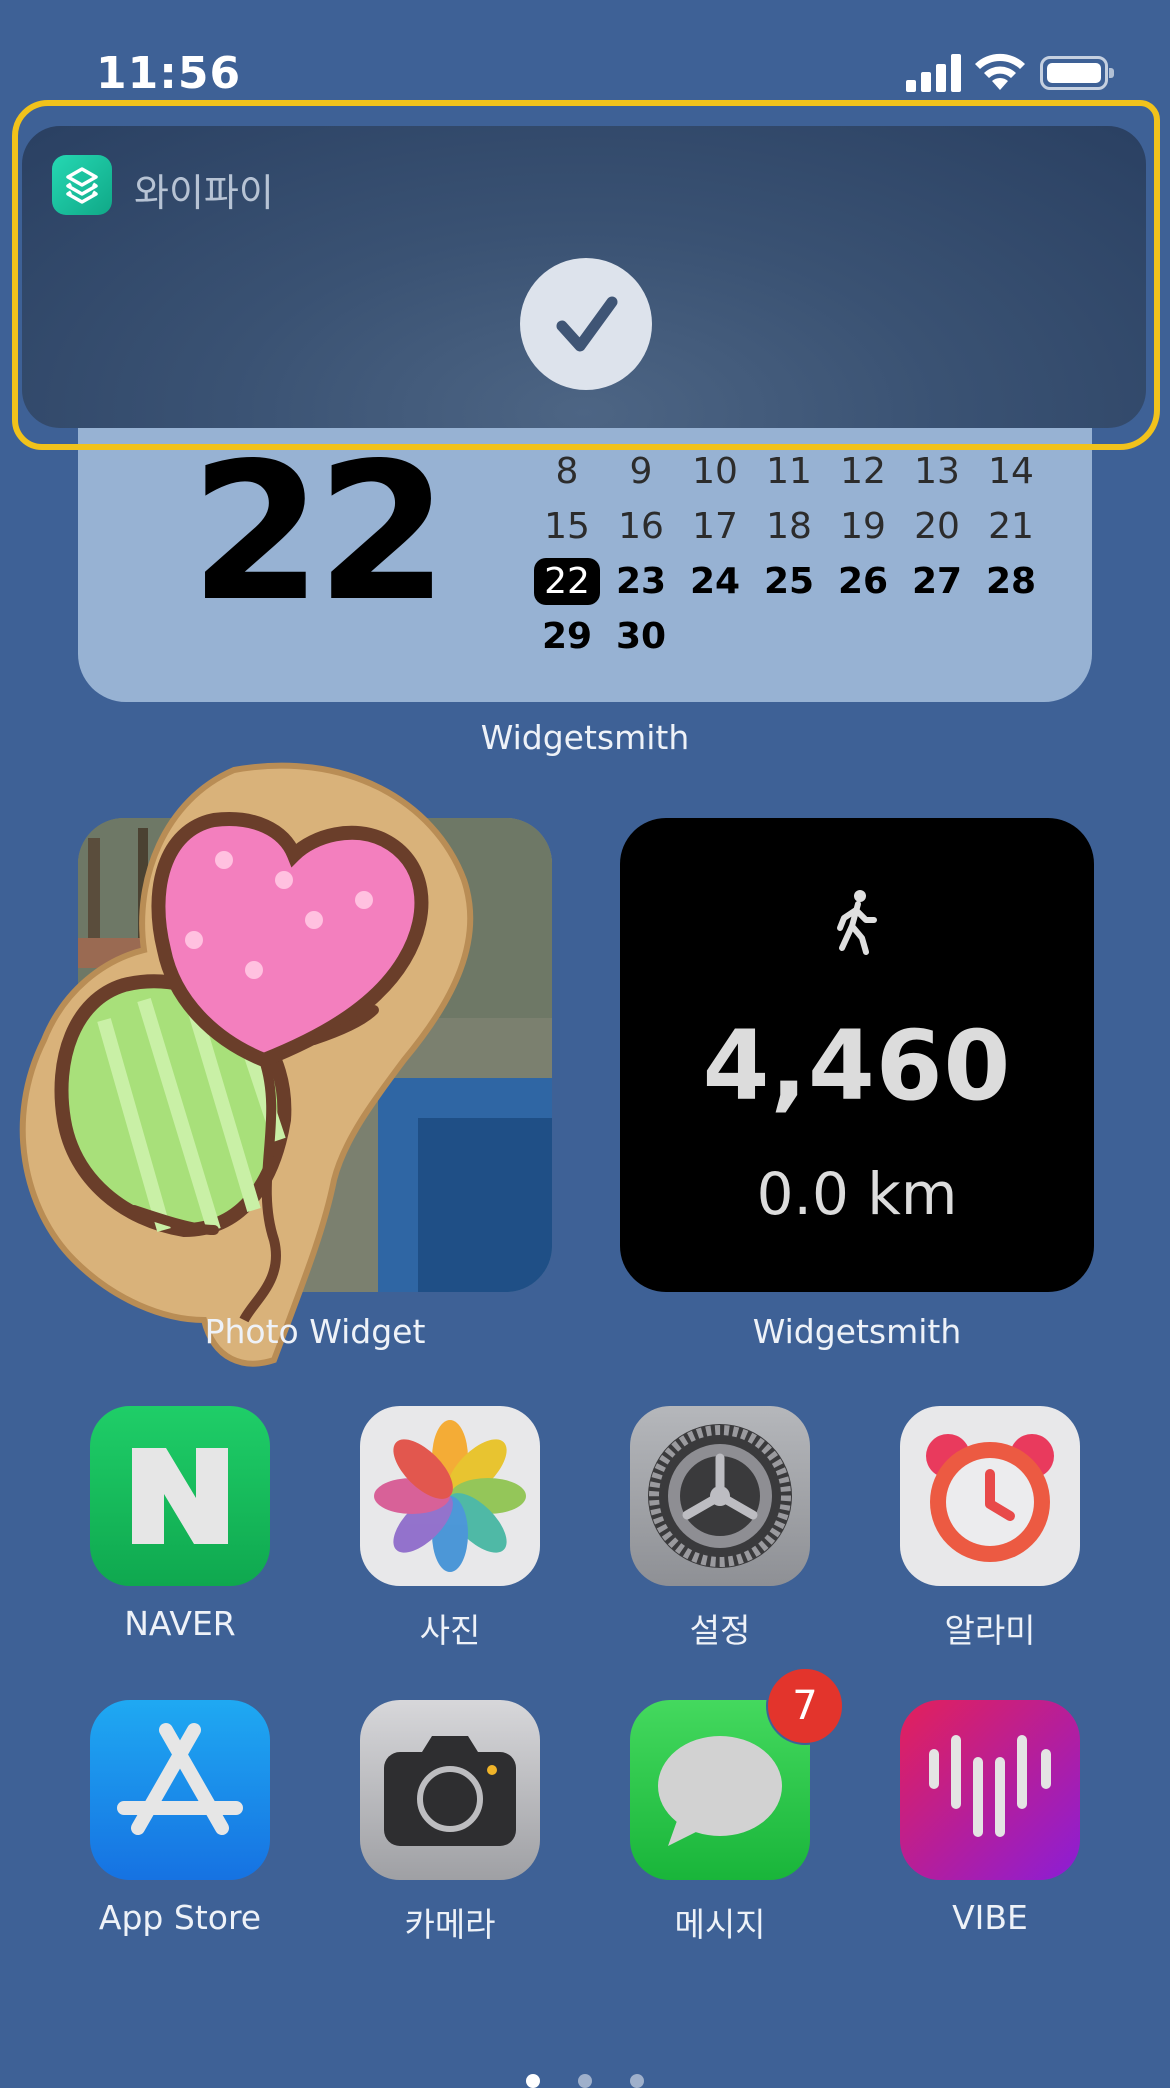 This screenshot has height=2088, width=1170. What do you see at coordinates (857, 1066) in the screenshot?
I see `steps-count: 4,460` at bounding box center [857, 1066].